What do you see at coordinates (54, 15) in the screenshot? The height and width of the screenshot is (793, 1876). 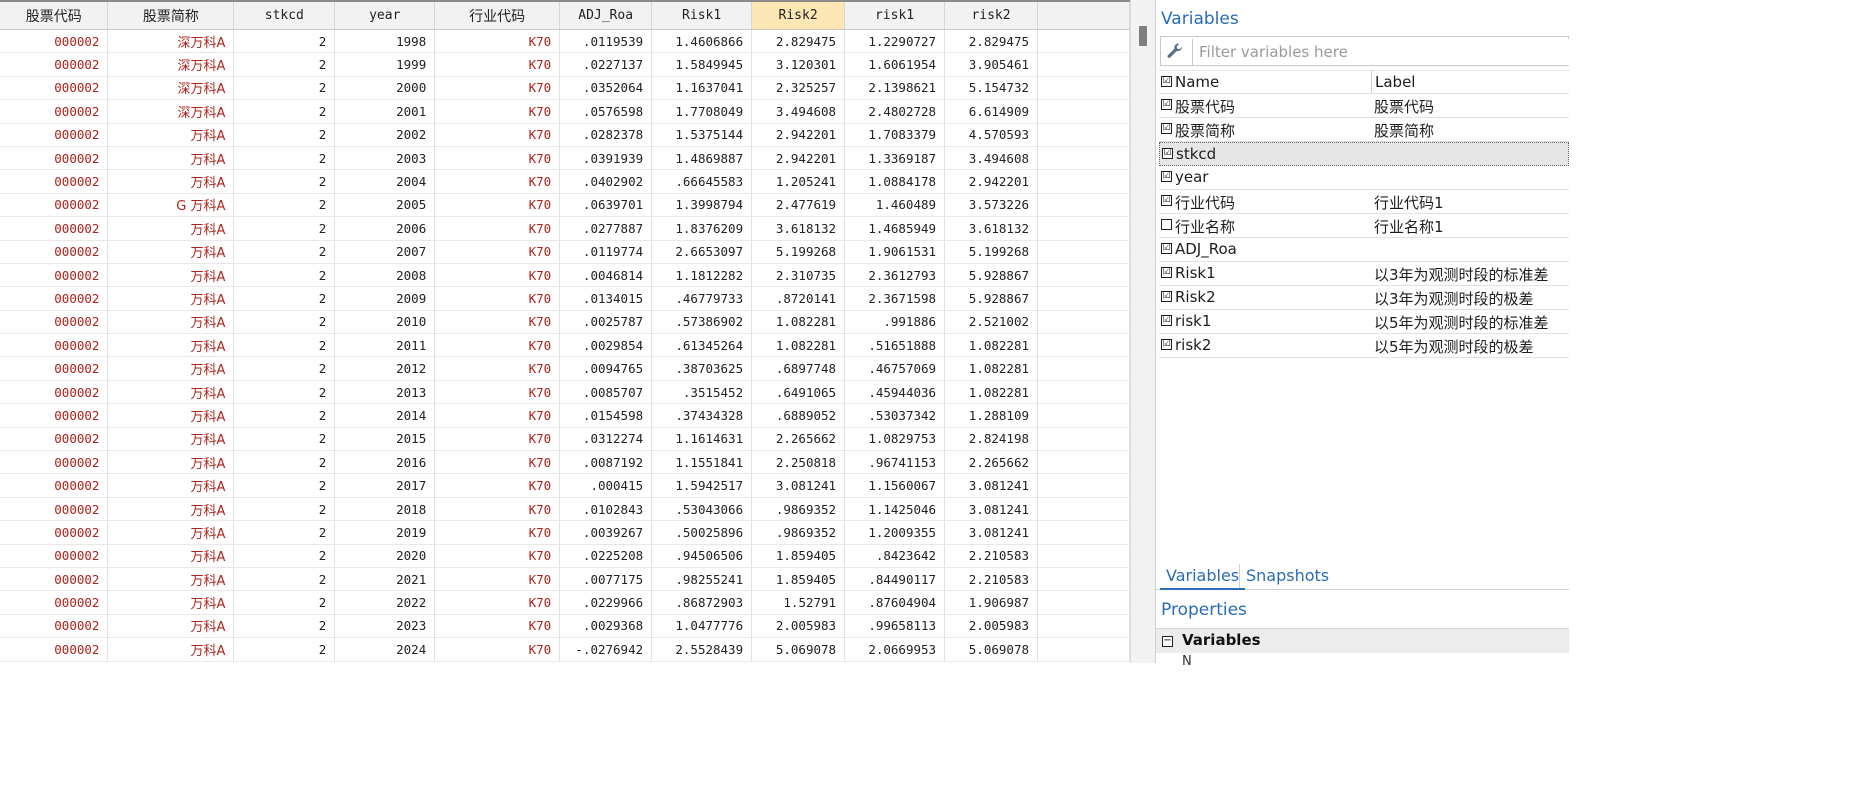 I see `column-header-1: 股票代码` at bounding box center [54, 15].